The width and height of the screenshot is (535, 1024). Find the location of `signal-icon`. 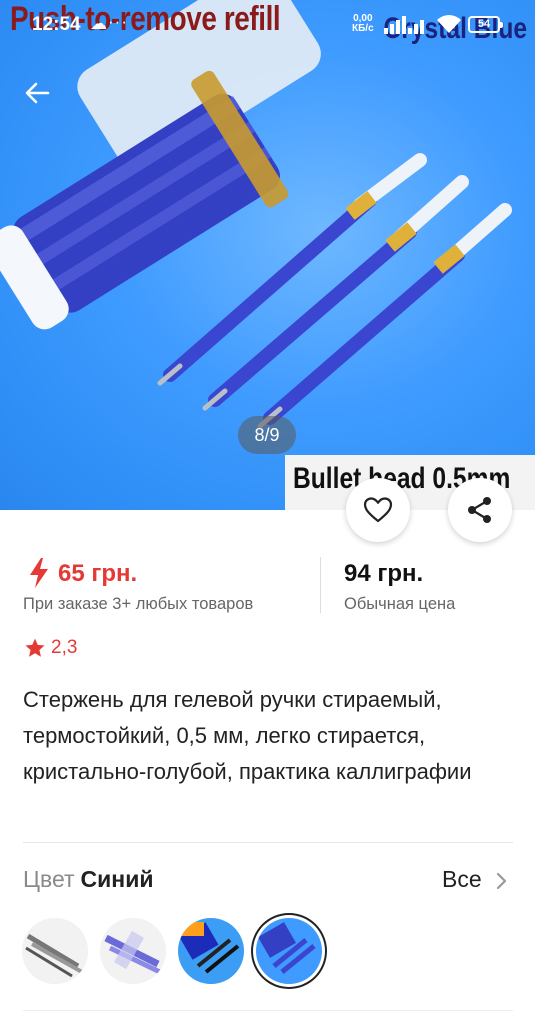

signal-icon is located at coordinates (404, 25).